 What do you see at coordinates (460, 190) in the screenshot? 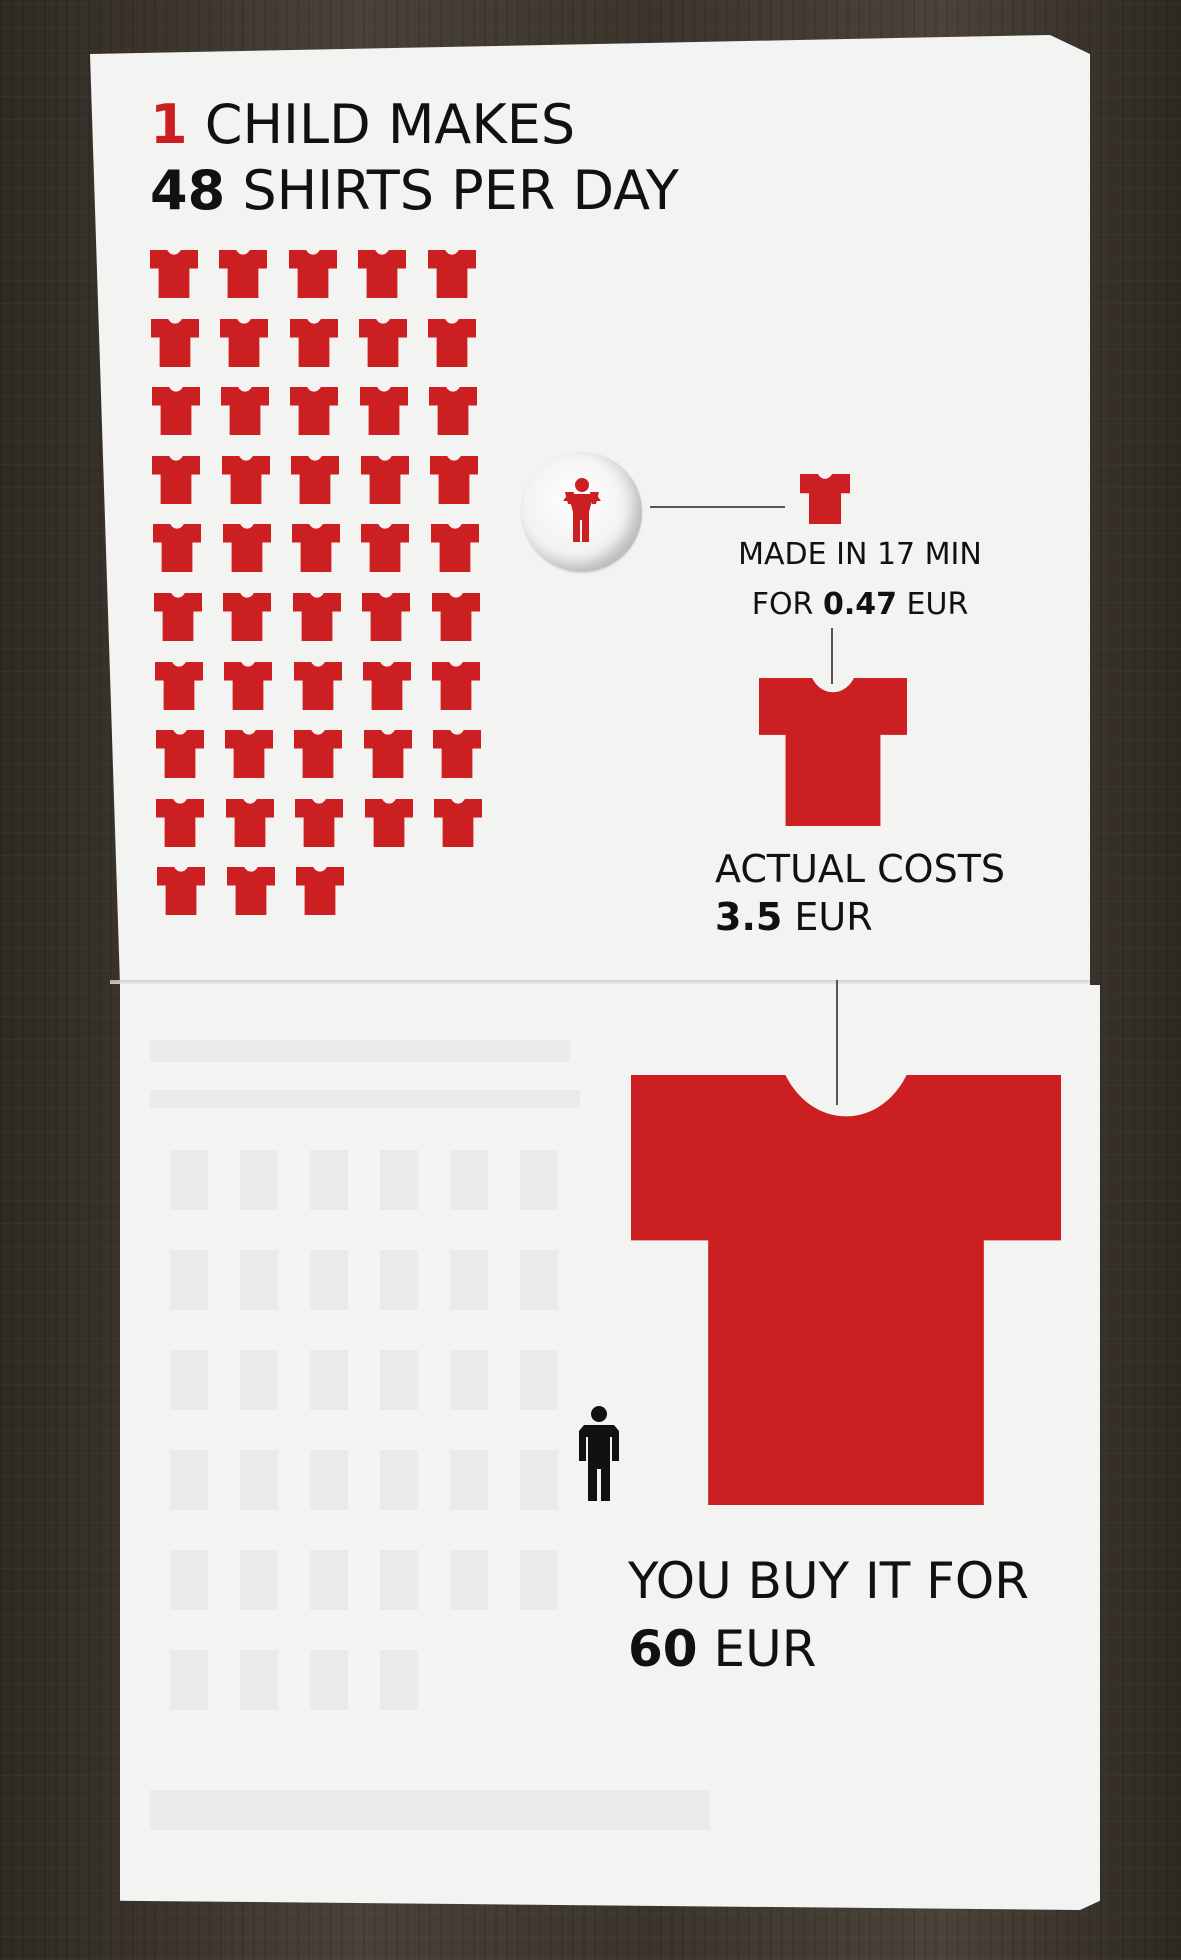
I see `headline-line2-text: SHIRTS PER DAY` at bounding box center [460, 190].